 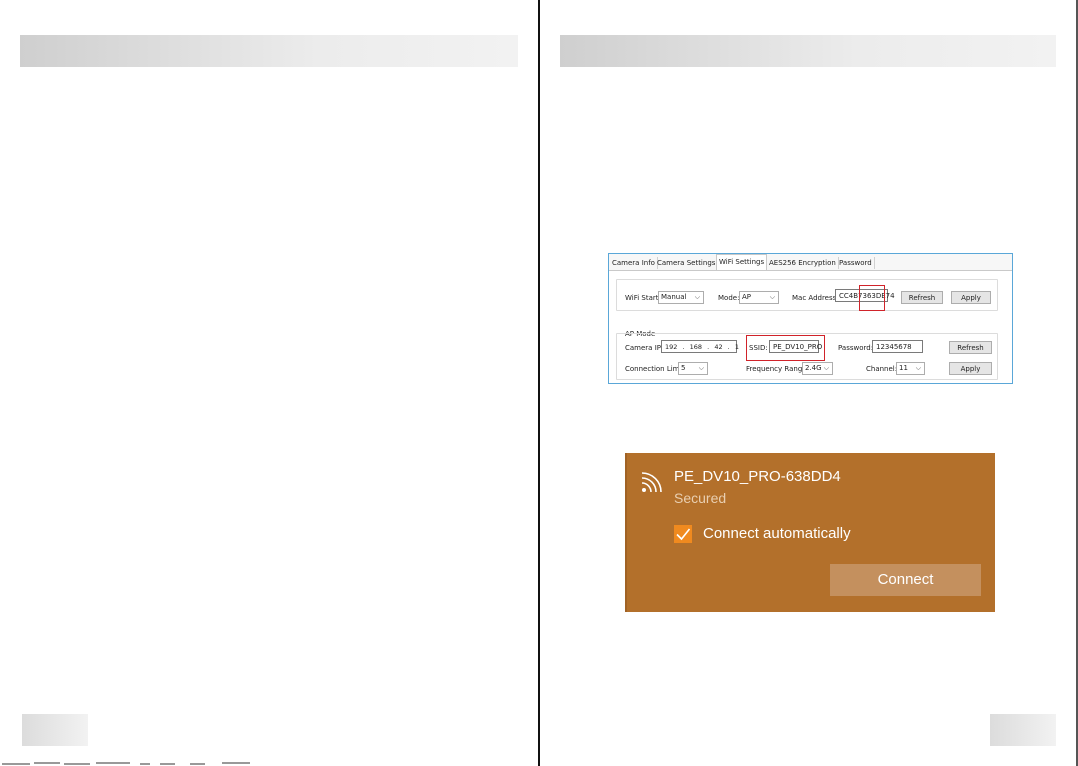 What do you see at coordinates (856, 348) in the screenshot?
I see `password-label: Password:` at bounding box center [856, 348].